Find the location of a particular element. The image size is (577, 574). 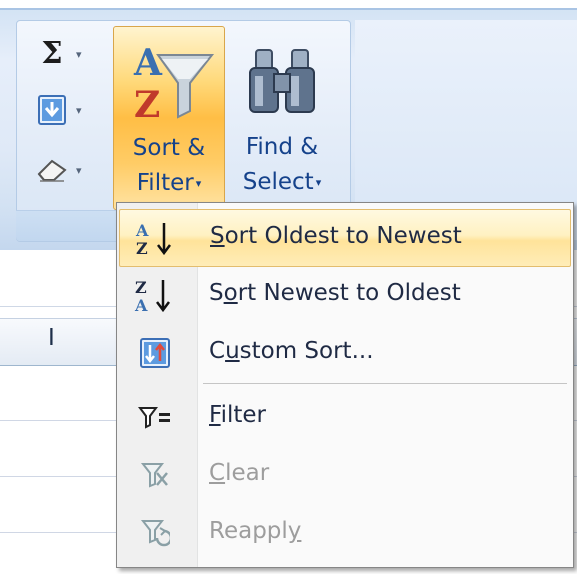

menu-item-sort-newest-to-oldest: Z A Sort Newest to Oldest is located at coordinates (344, 295).